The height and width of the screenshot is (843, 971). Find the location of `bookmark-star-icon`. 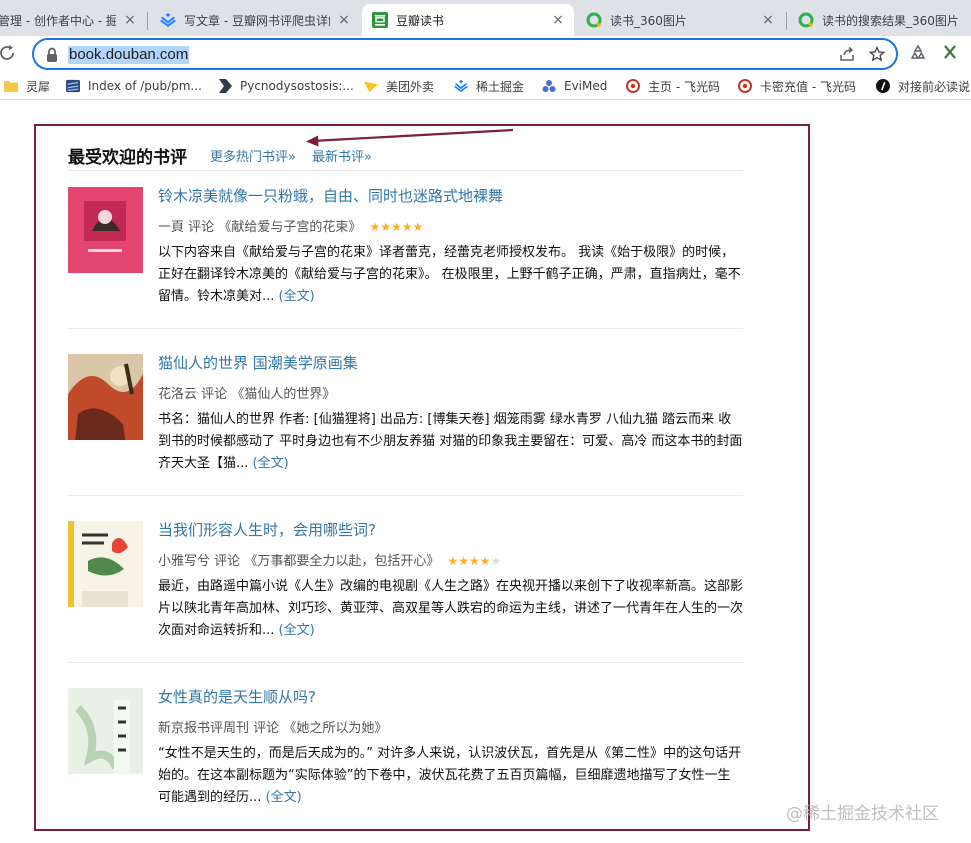

bookmark-star-icon is located at coordinates (877, 54).